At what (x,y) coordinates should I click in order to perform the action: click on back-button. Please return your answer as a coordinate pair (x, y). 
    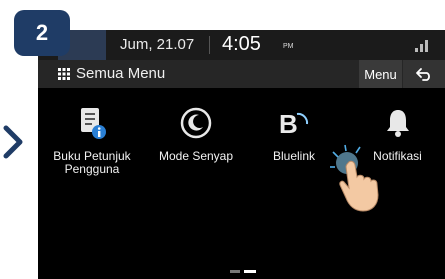
    Looking at the image, I should click on (424, 74).